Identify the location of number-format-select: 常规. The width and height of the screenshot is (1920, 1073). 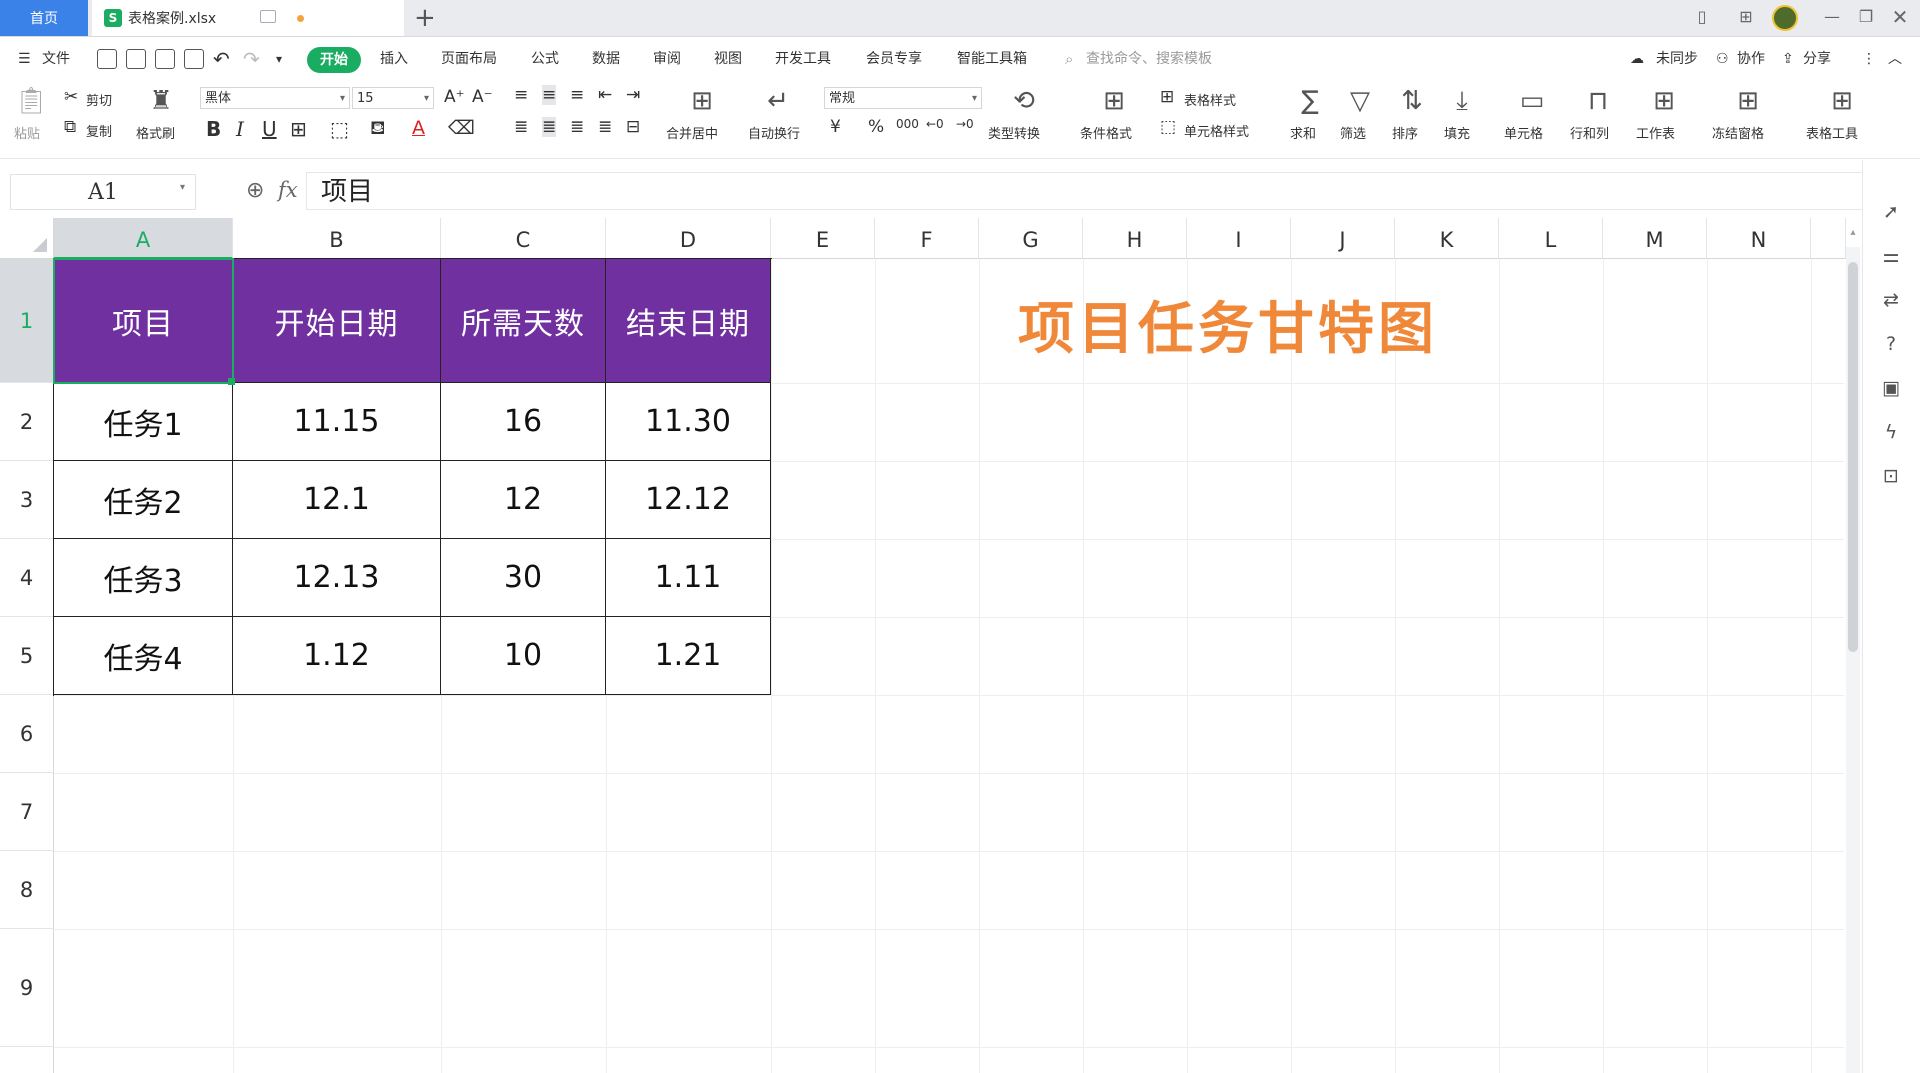
(903, 98).